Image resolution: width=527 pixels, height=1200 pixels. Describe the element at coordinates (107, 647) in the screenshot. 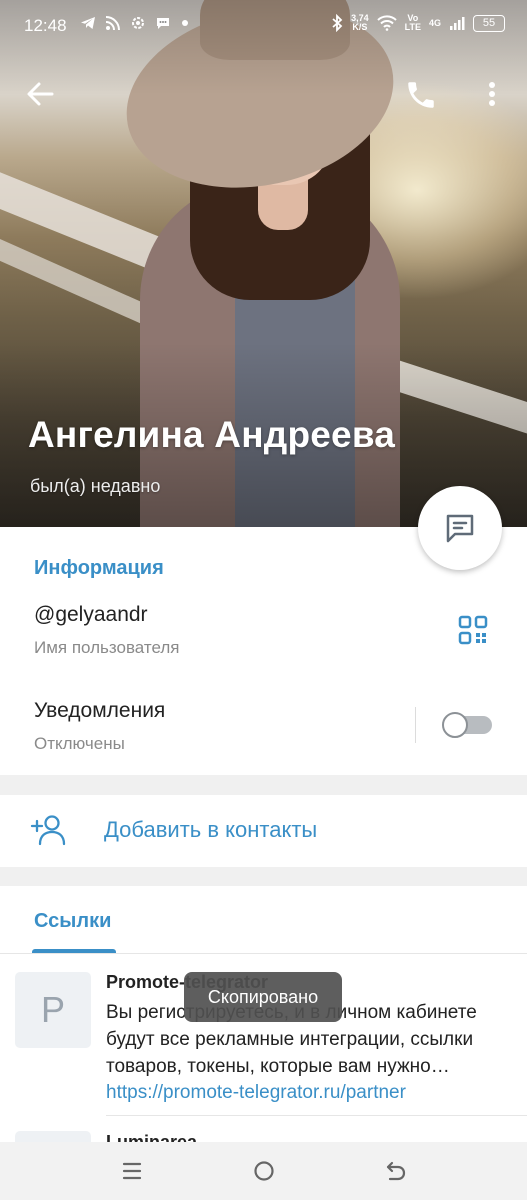

I see `username-caption: Имя пользователя` at that location.